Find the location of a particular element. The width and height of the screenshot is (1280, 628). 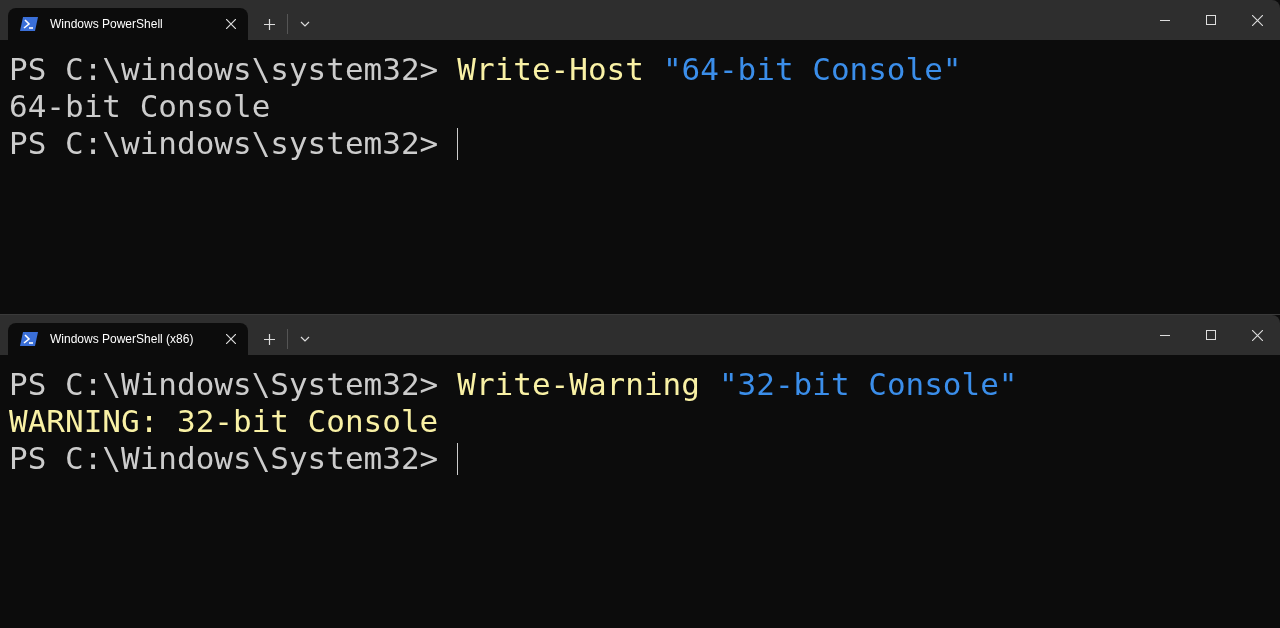

terminal-tab: Windows PowerShell (x86) is located at coordinates (128, 339).